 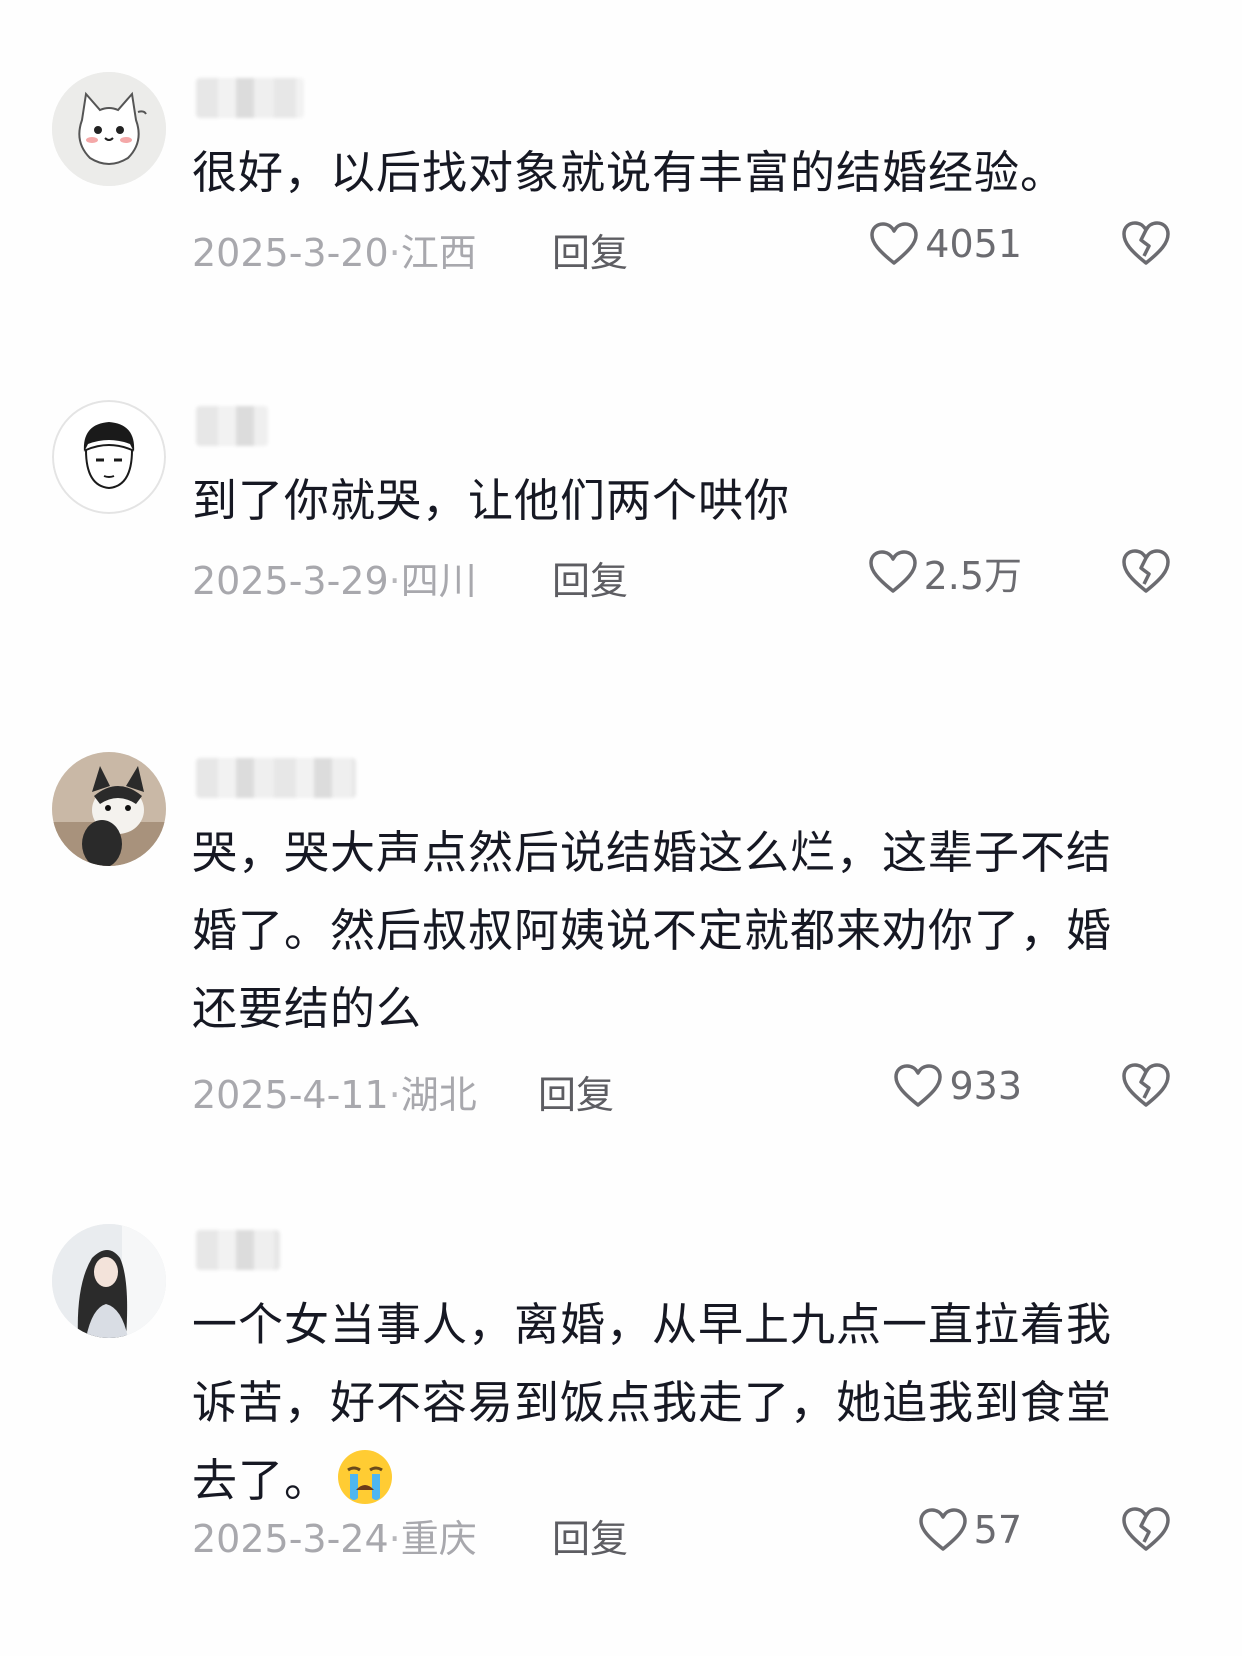 What do you see at coordinates (438, 1539) in the screenshot?
I see `comment-location: 重庆` at bounding box center [438, 1539].